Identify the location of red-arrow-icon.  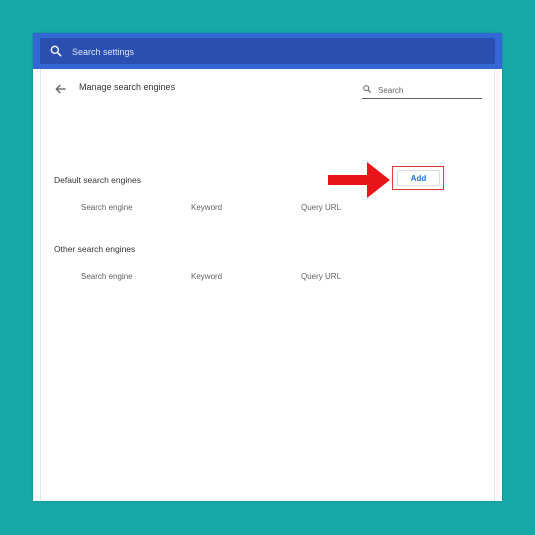
(359, 180).